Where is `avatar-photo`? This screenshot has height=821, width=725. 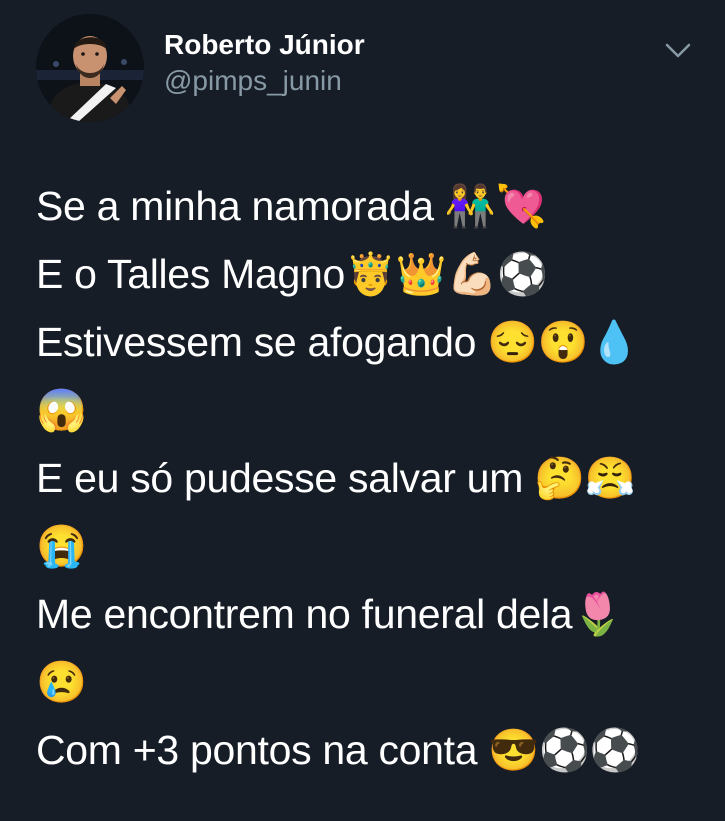
avatar-photo is located at coordinates (90, 68).